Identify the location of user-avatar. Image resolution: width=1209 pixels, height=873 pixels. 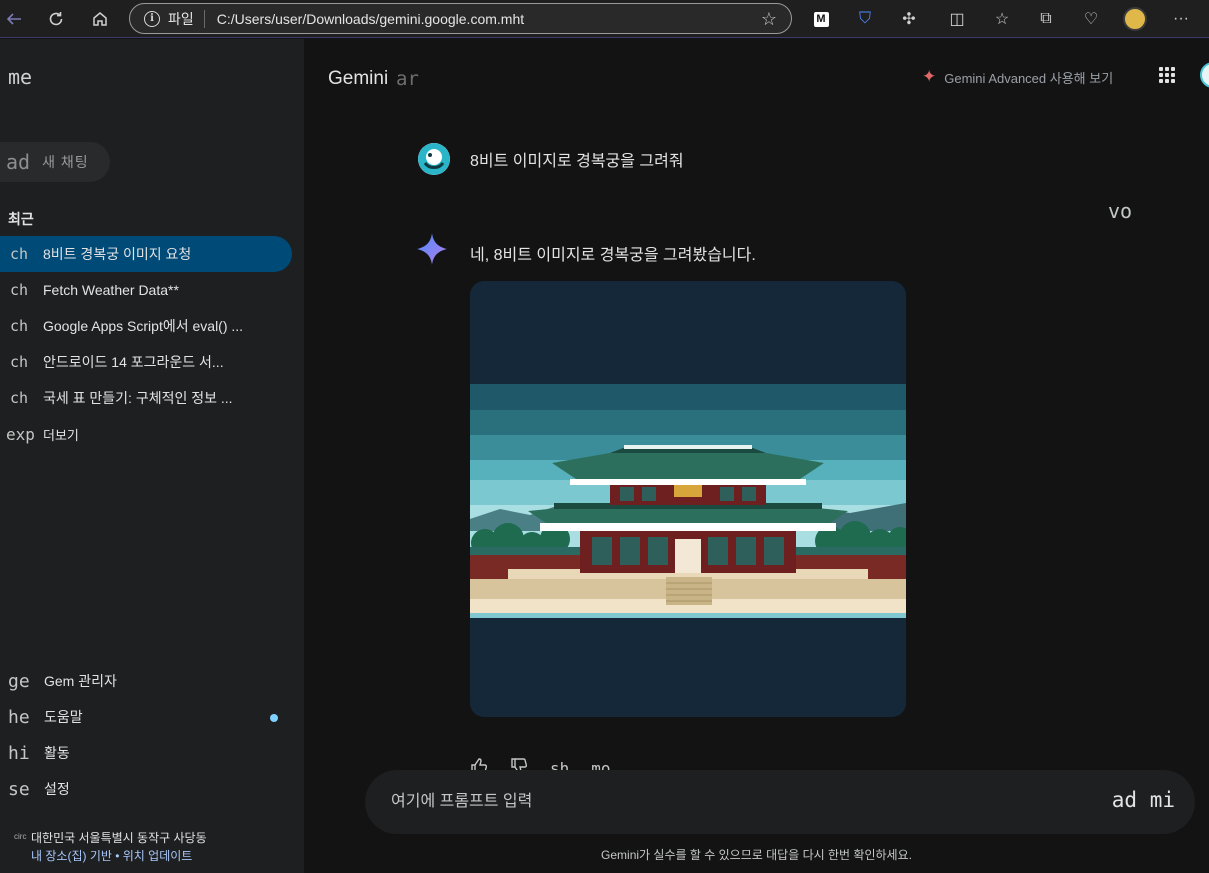
(434, 159).